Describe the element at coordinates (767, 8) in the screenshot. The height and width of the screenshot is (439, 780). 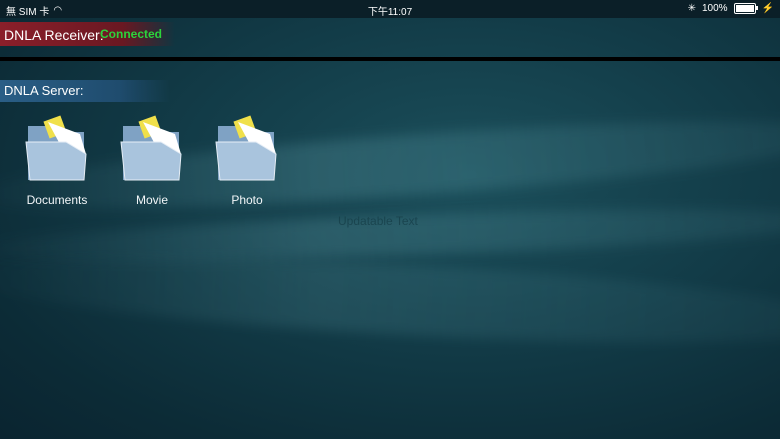
I see `charging-icon: ⚡` at that location.